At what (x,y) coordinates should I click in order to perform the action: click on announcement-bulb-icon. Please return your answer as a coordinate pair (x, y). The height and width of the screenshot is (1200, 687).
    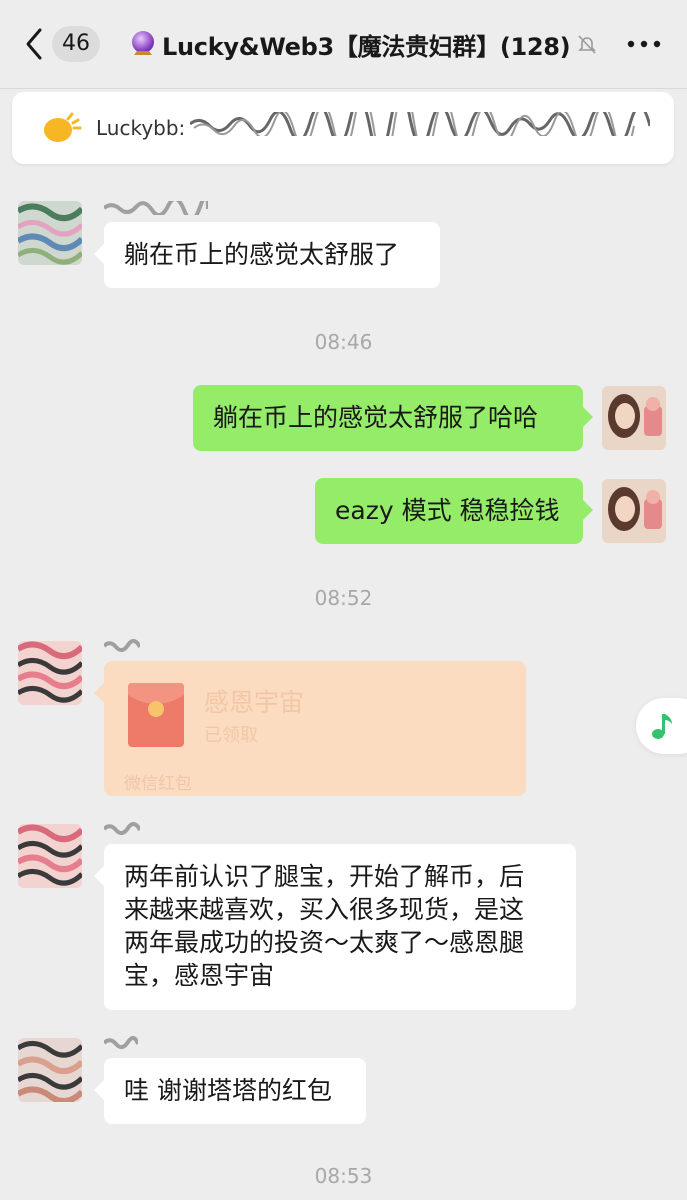
    Looking at the image, I should click on (63, 127).